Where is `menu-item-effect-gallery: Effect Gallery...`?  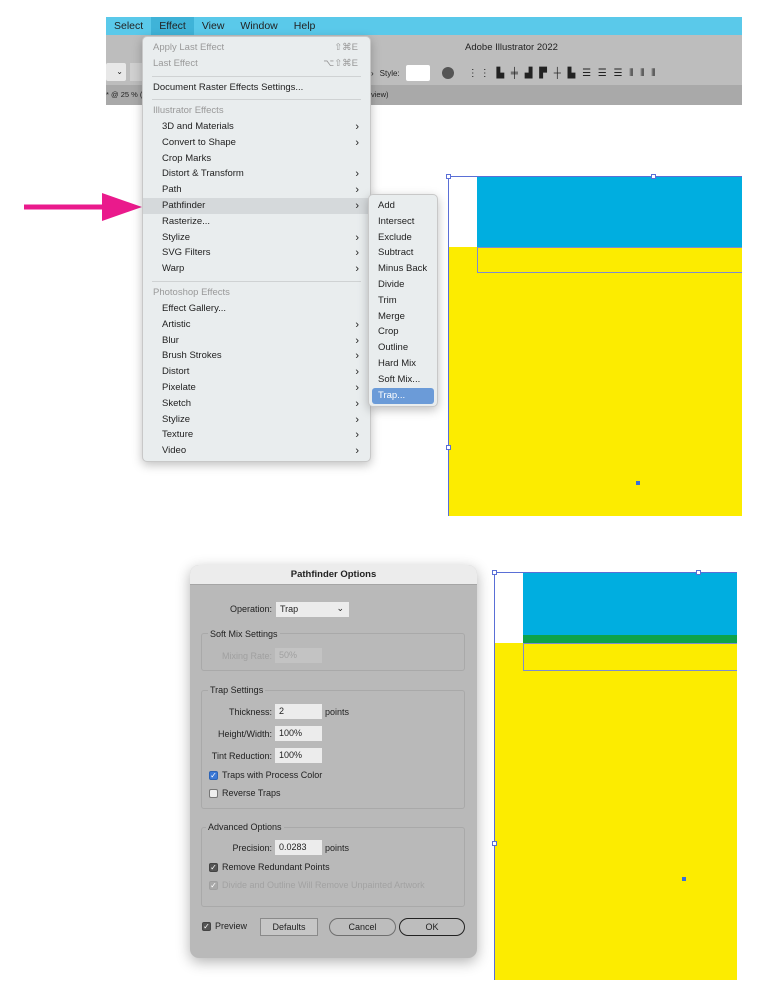
menu-item-effect-gallery: Effect Gallery... is located at coordinates (256, 309).